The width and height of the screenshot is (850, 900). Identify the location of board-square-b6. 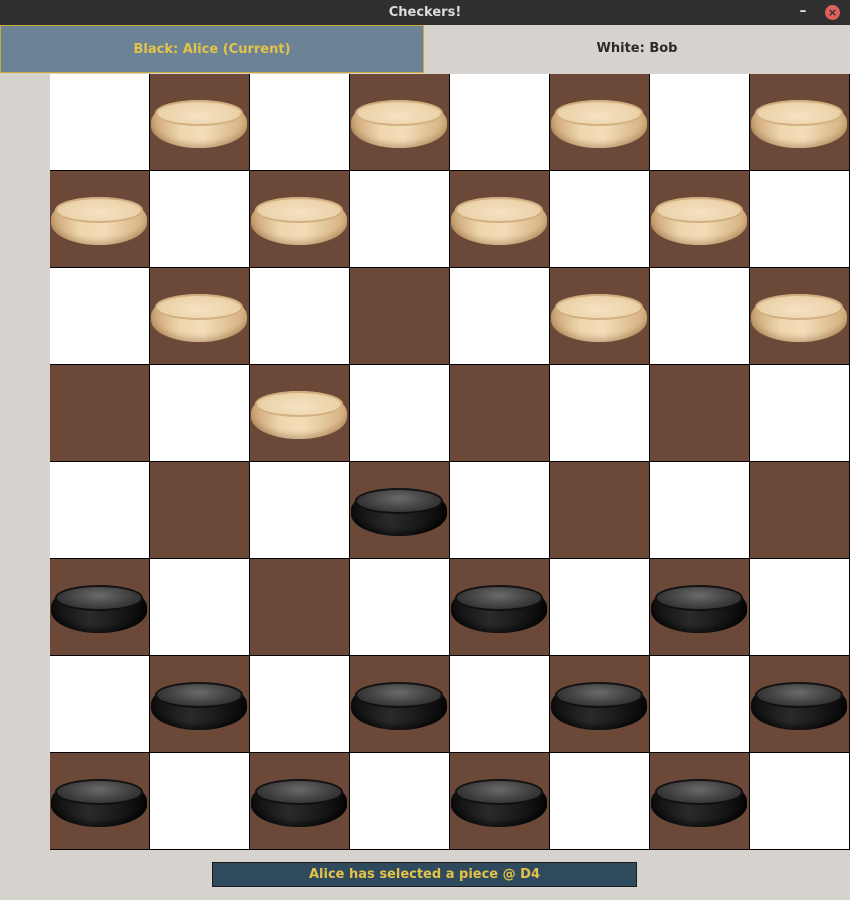
(200, 316).